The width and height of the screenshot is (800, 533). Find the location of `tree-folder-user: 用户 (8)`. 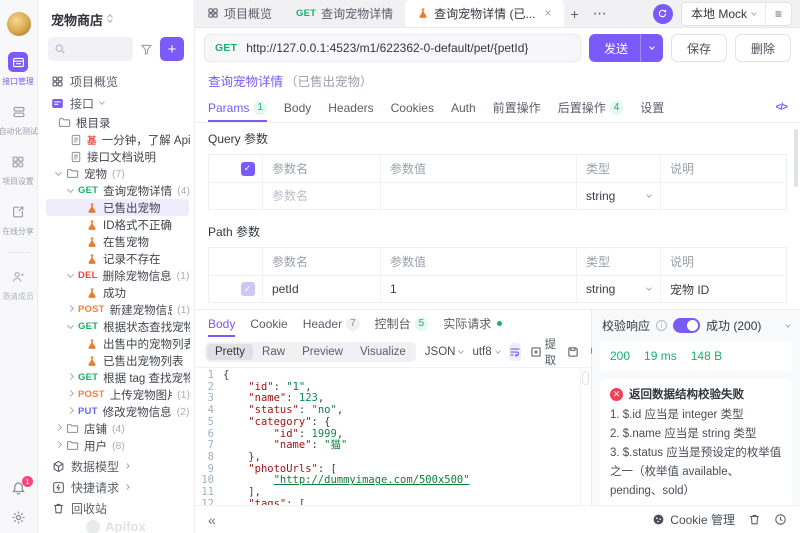

tree-folder-user: 用户 (8) is located at coordinates (116, 445).